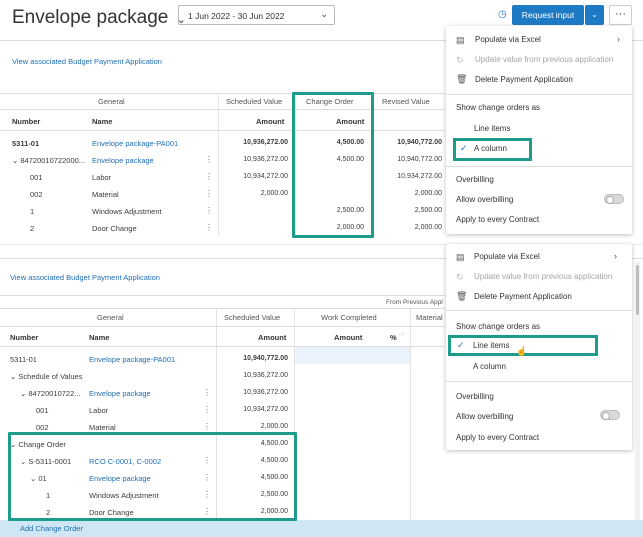 Image resolution: width=643 pixels, height=537 pixels. I want to click on row-revised: 10,934,272.00, so click(419, 176).